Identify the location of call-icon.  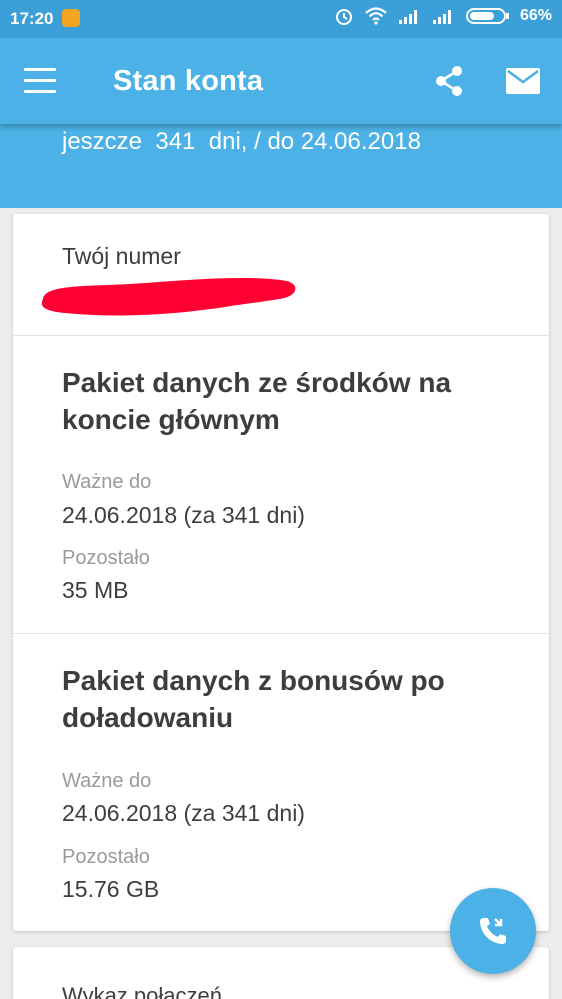
(493, 931).